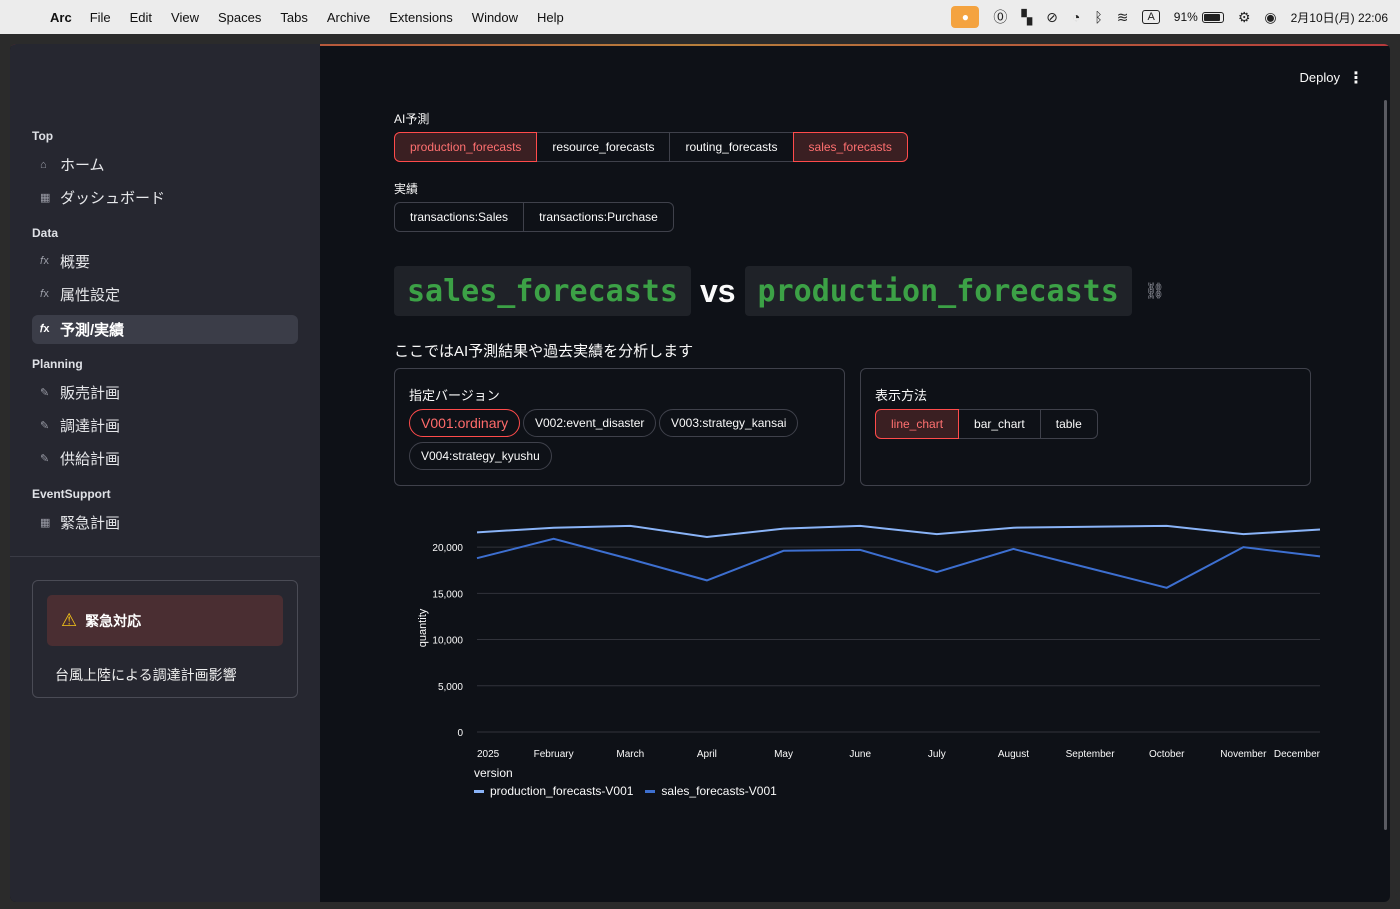 This screenshot has width=1400, height=909. I want to click on siri-icon: ◉, so click(1270, 17).